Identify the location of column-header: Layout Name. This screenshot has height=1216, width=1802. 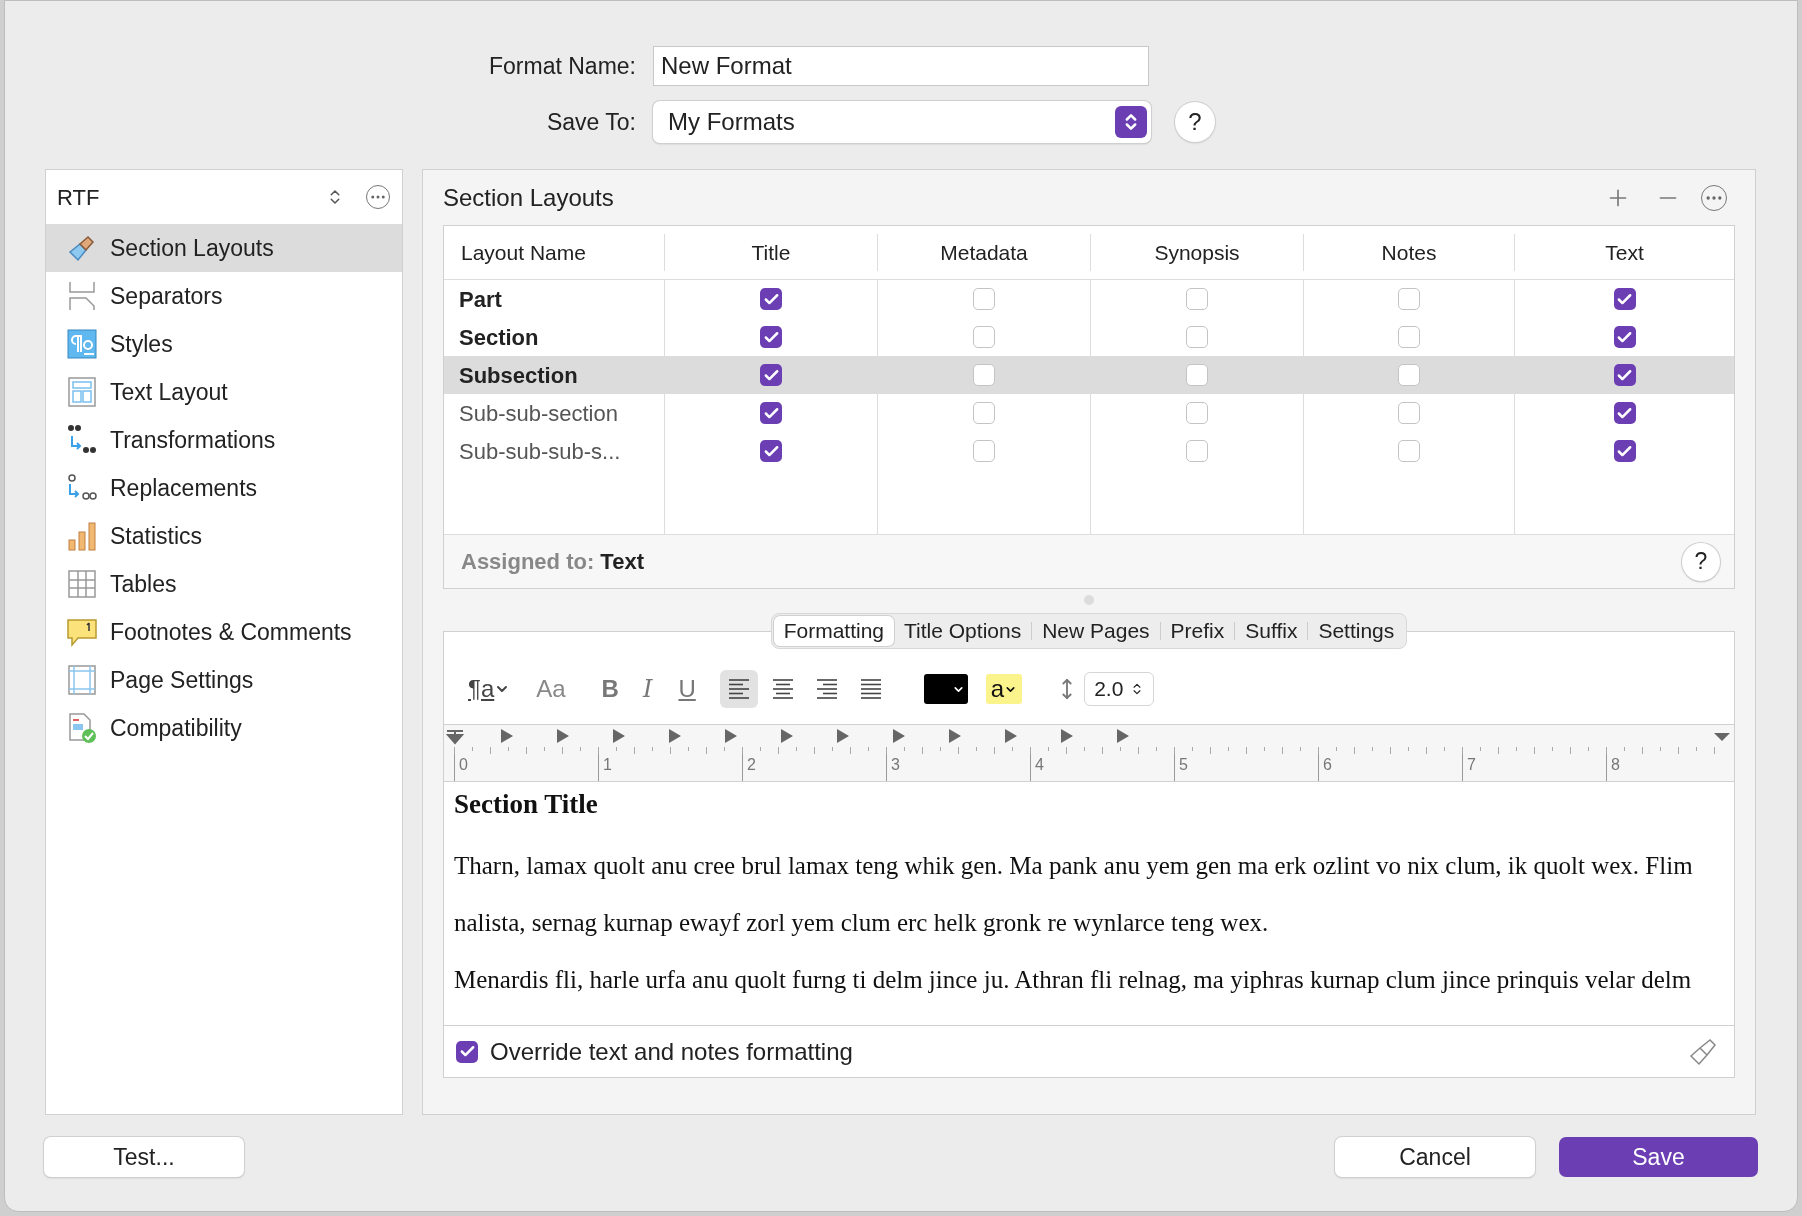
(554, 252).